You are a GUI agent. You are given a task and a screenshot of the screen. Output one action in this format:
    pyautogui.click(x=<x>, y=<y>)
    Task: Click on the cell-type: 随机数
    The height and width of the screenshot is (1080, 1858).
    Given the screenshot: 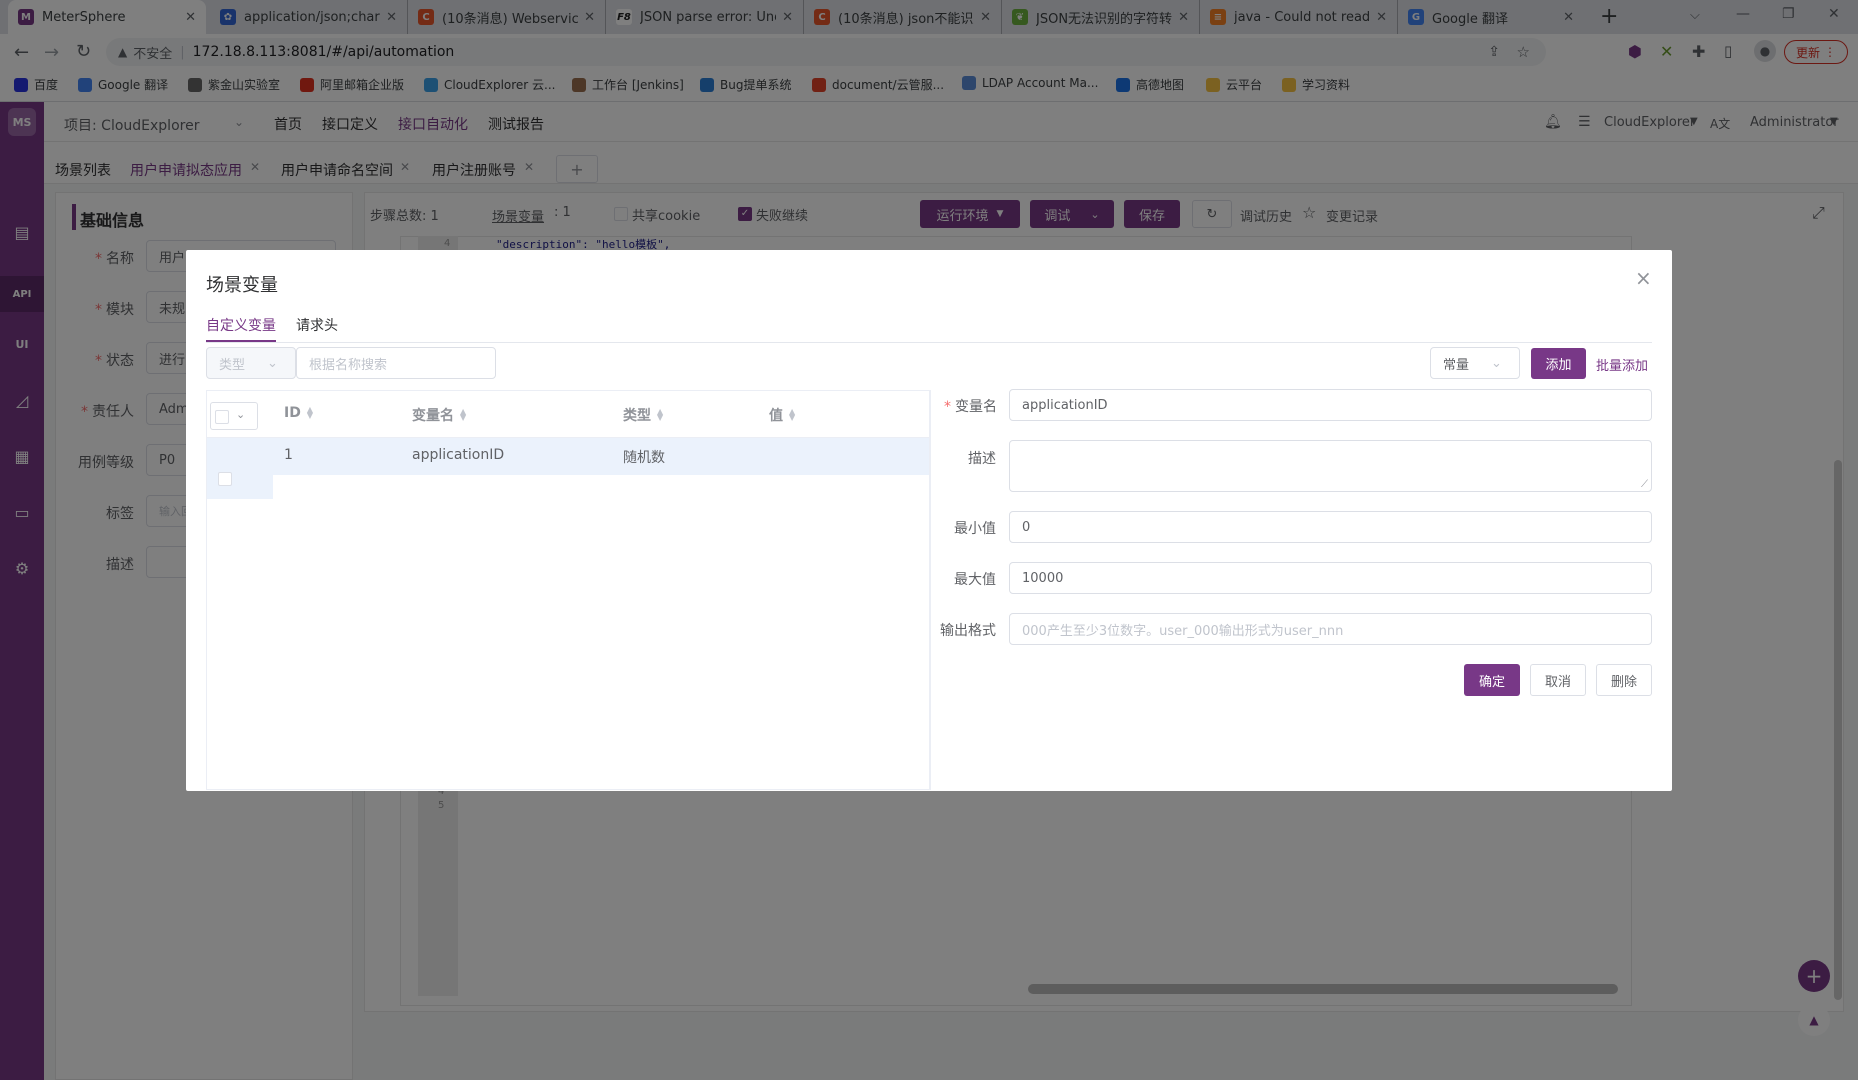 What is the action you would take?
    pyautogui.click(x=644, y=458)
    